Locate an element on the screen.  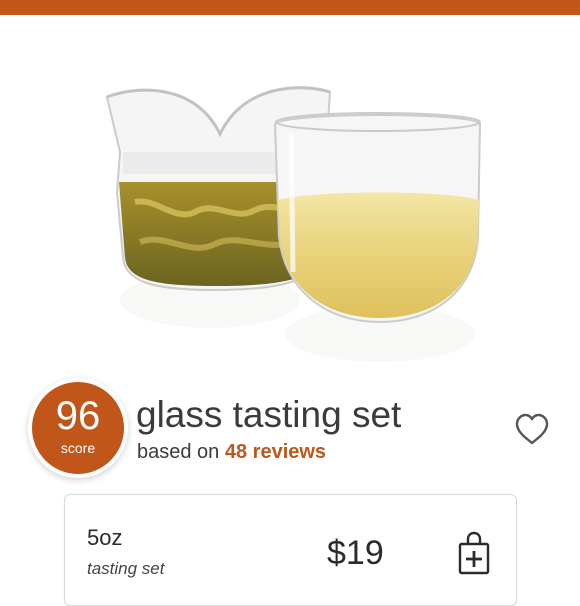
add-to-bag-icon is located at coordinates (474, 553).